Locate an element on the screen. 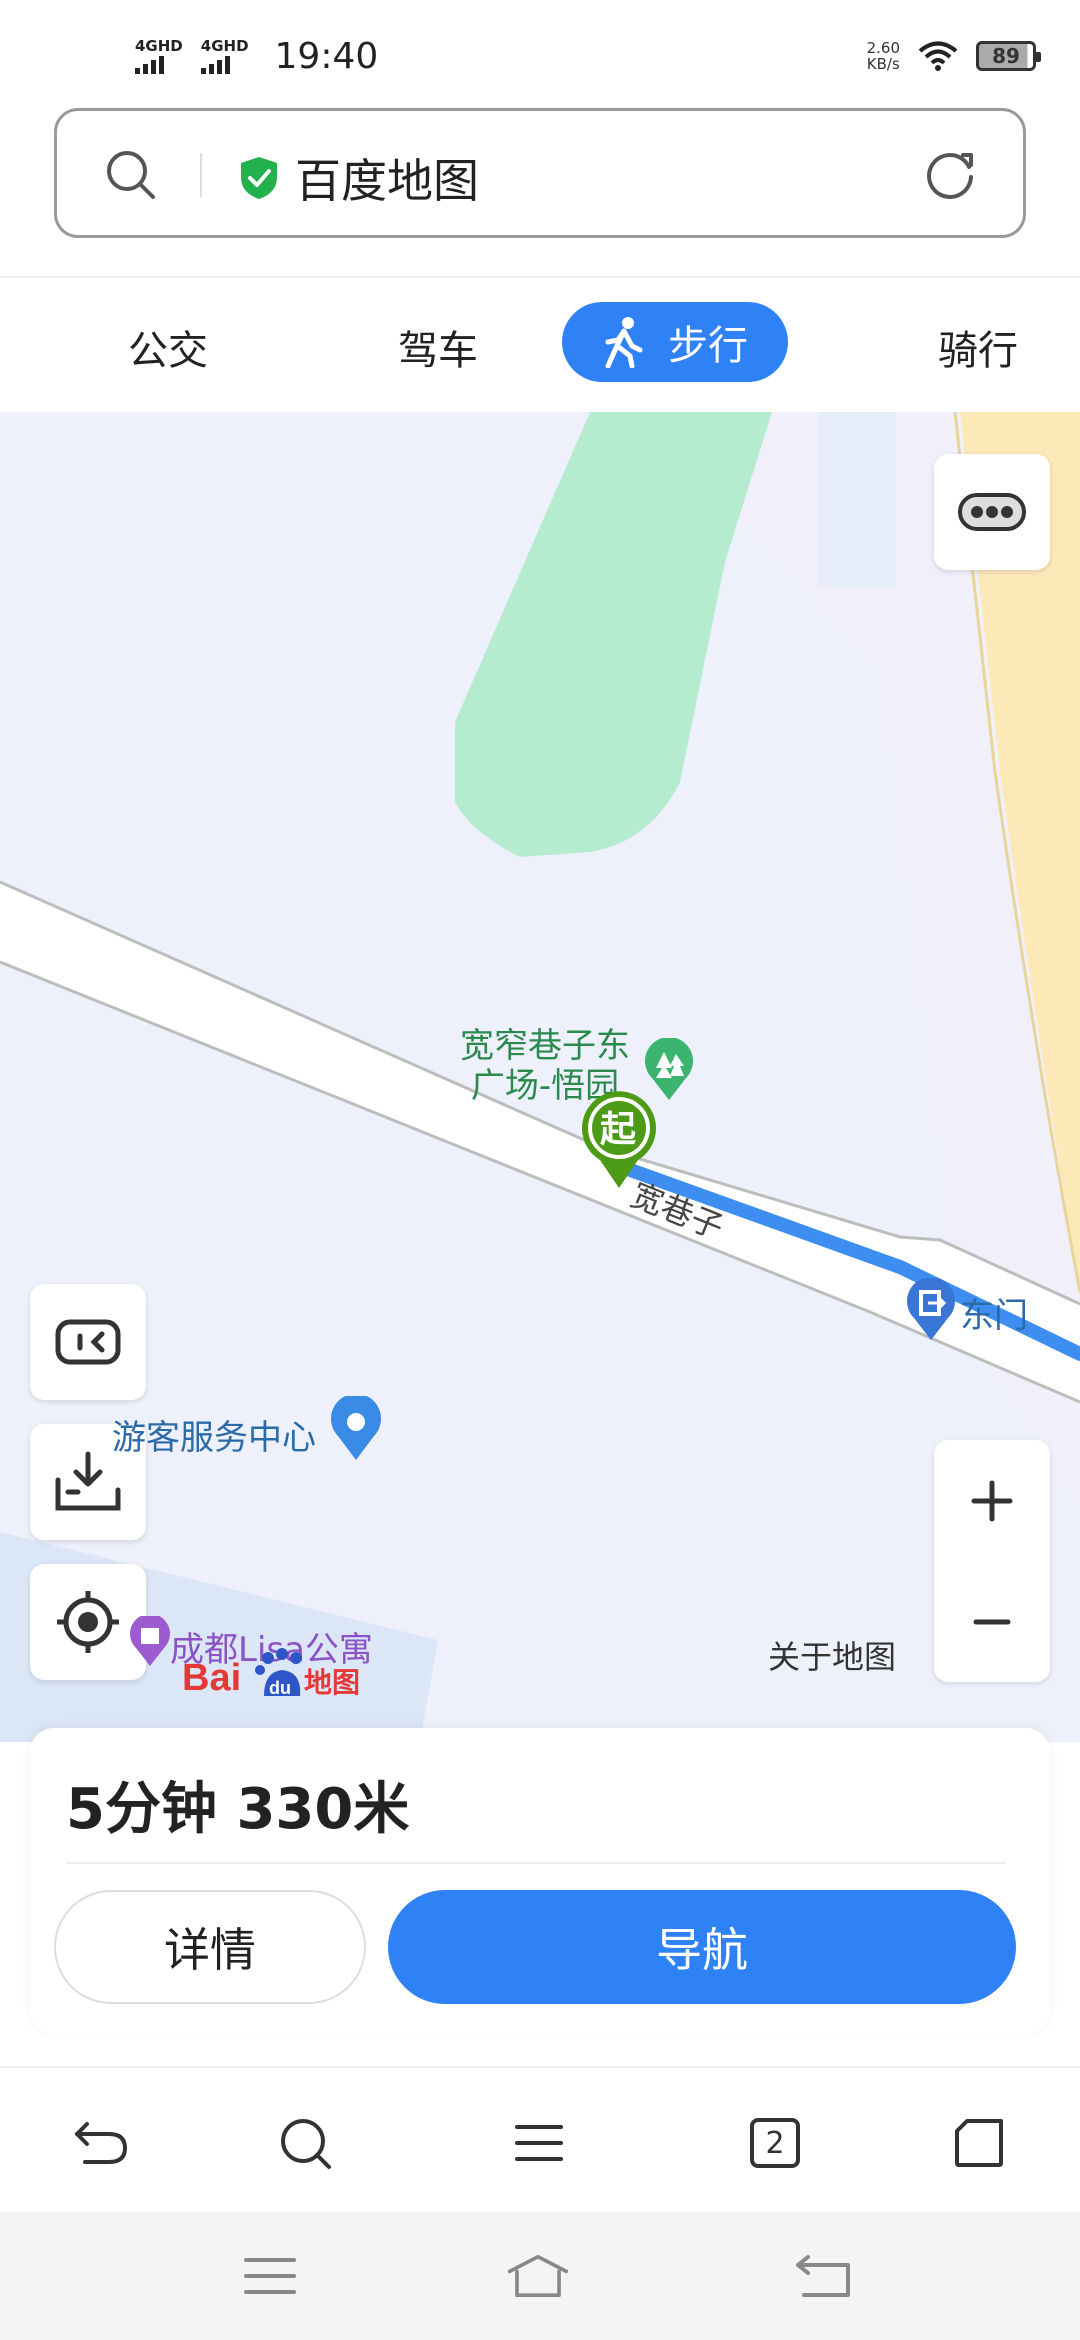 The image size is (1080, 2340). traffic-toggle-button is located at coordinates (992, 512).